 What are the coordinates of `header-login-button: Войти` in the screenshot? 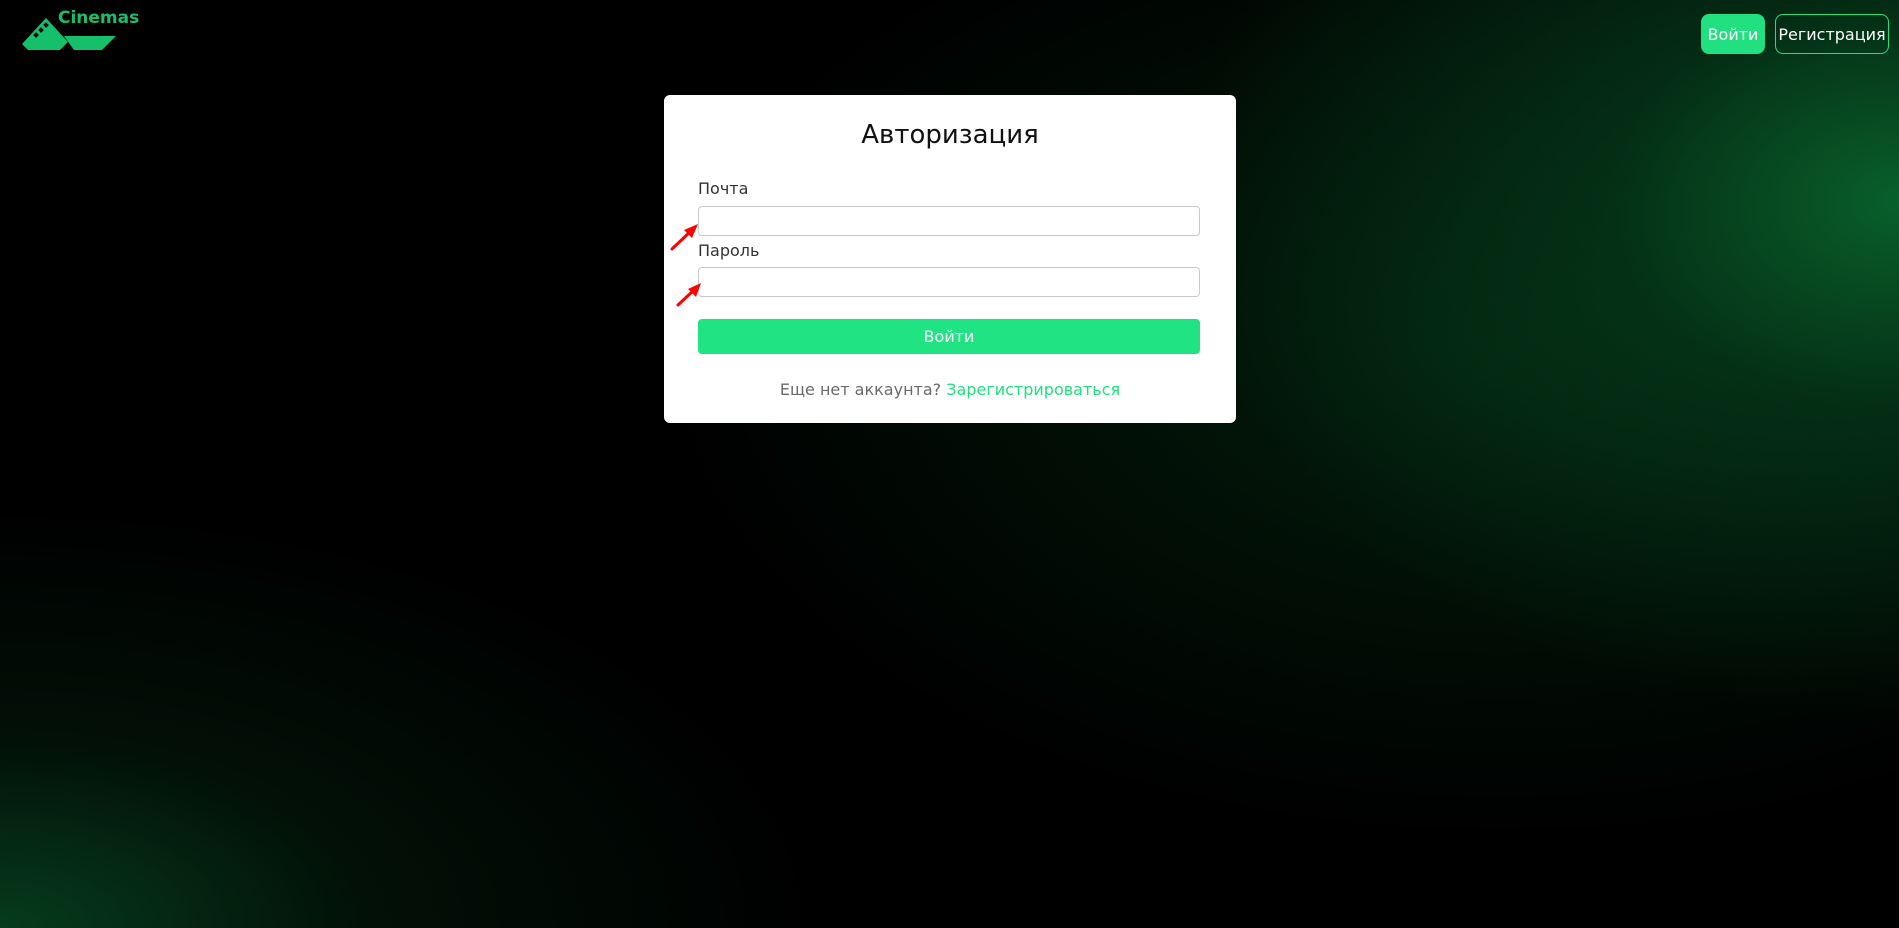 It's located at (1733, 34).